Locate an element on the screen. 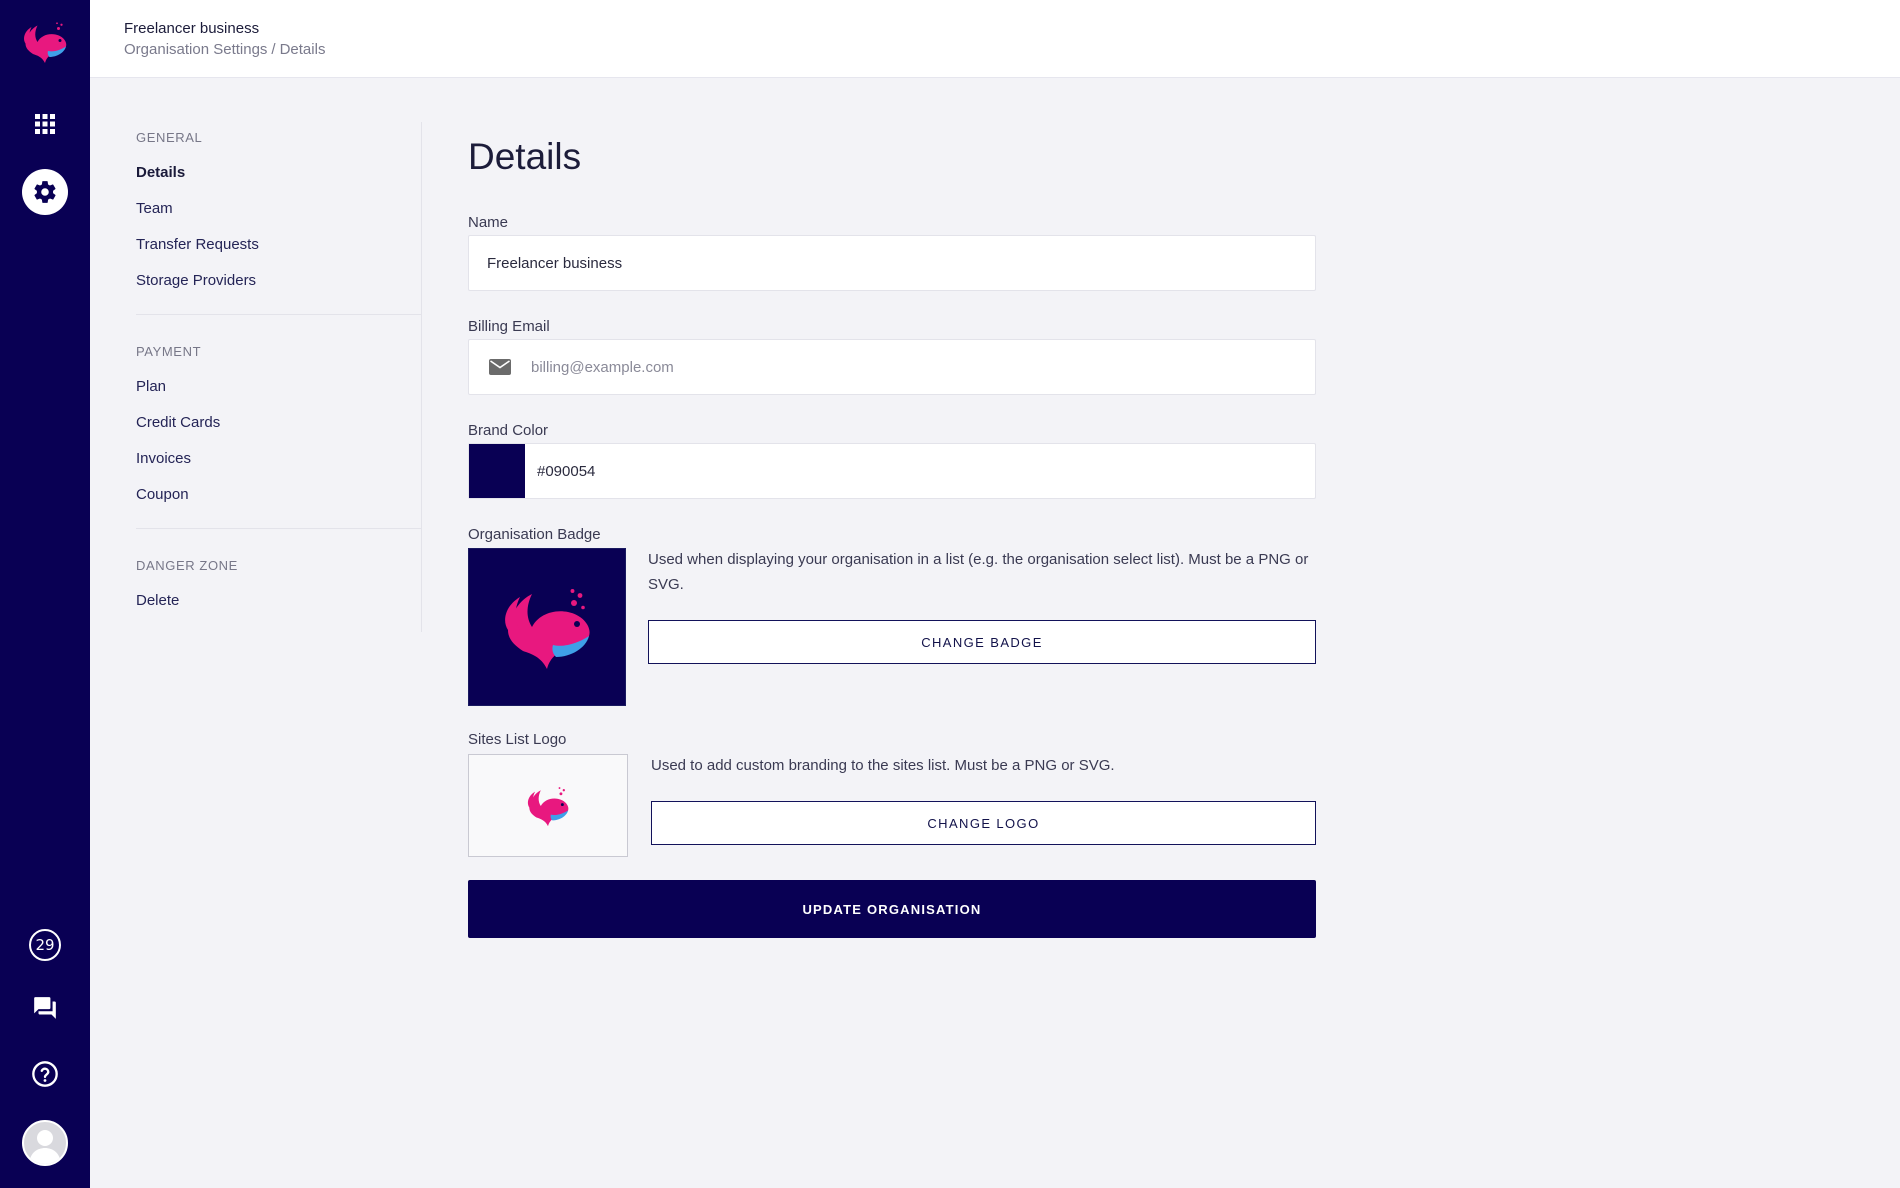 The image size is (1900, 1188). sites-list-logo-image is located at coordinates (548, 805).